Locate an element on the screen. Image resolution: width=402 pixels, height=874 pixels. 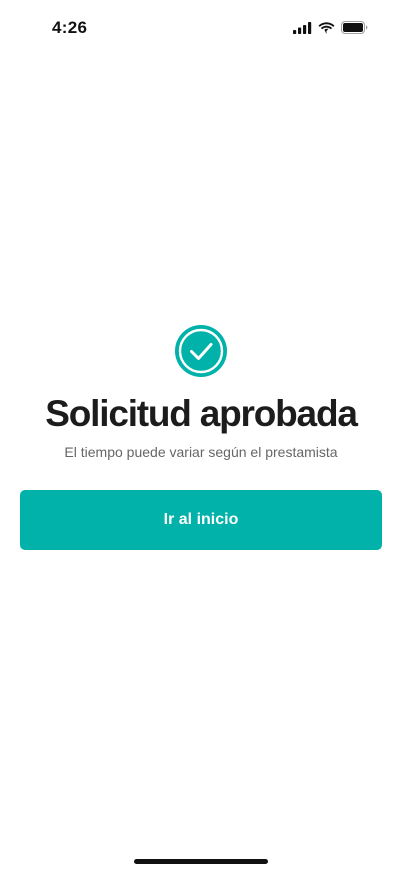
status-icons is located at coordinates (330, 27).